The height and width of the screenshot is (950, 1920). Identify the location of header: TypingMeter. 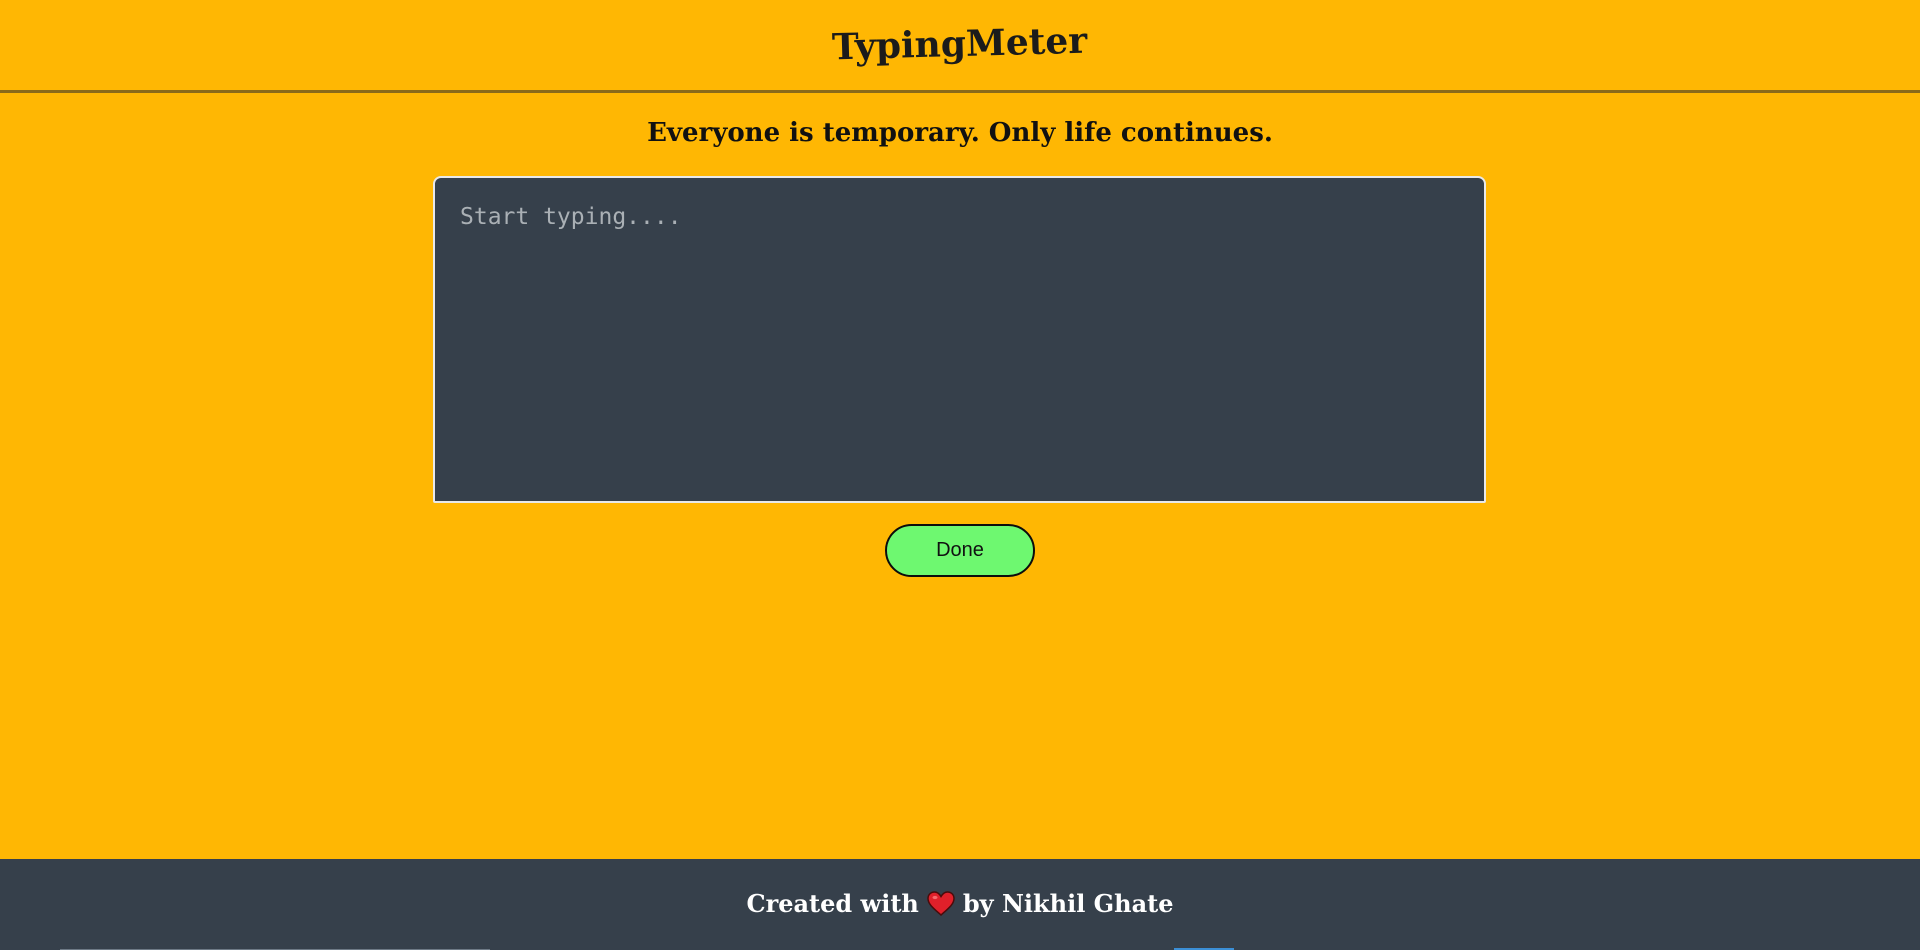
(960, 46).